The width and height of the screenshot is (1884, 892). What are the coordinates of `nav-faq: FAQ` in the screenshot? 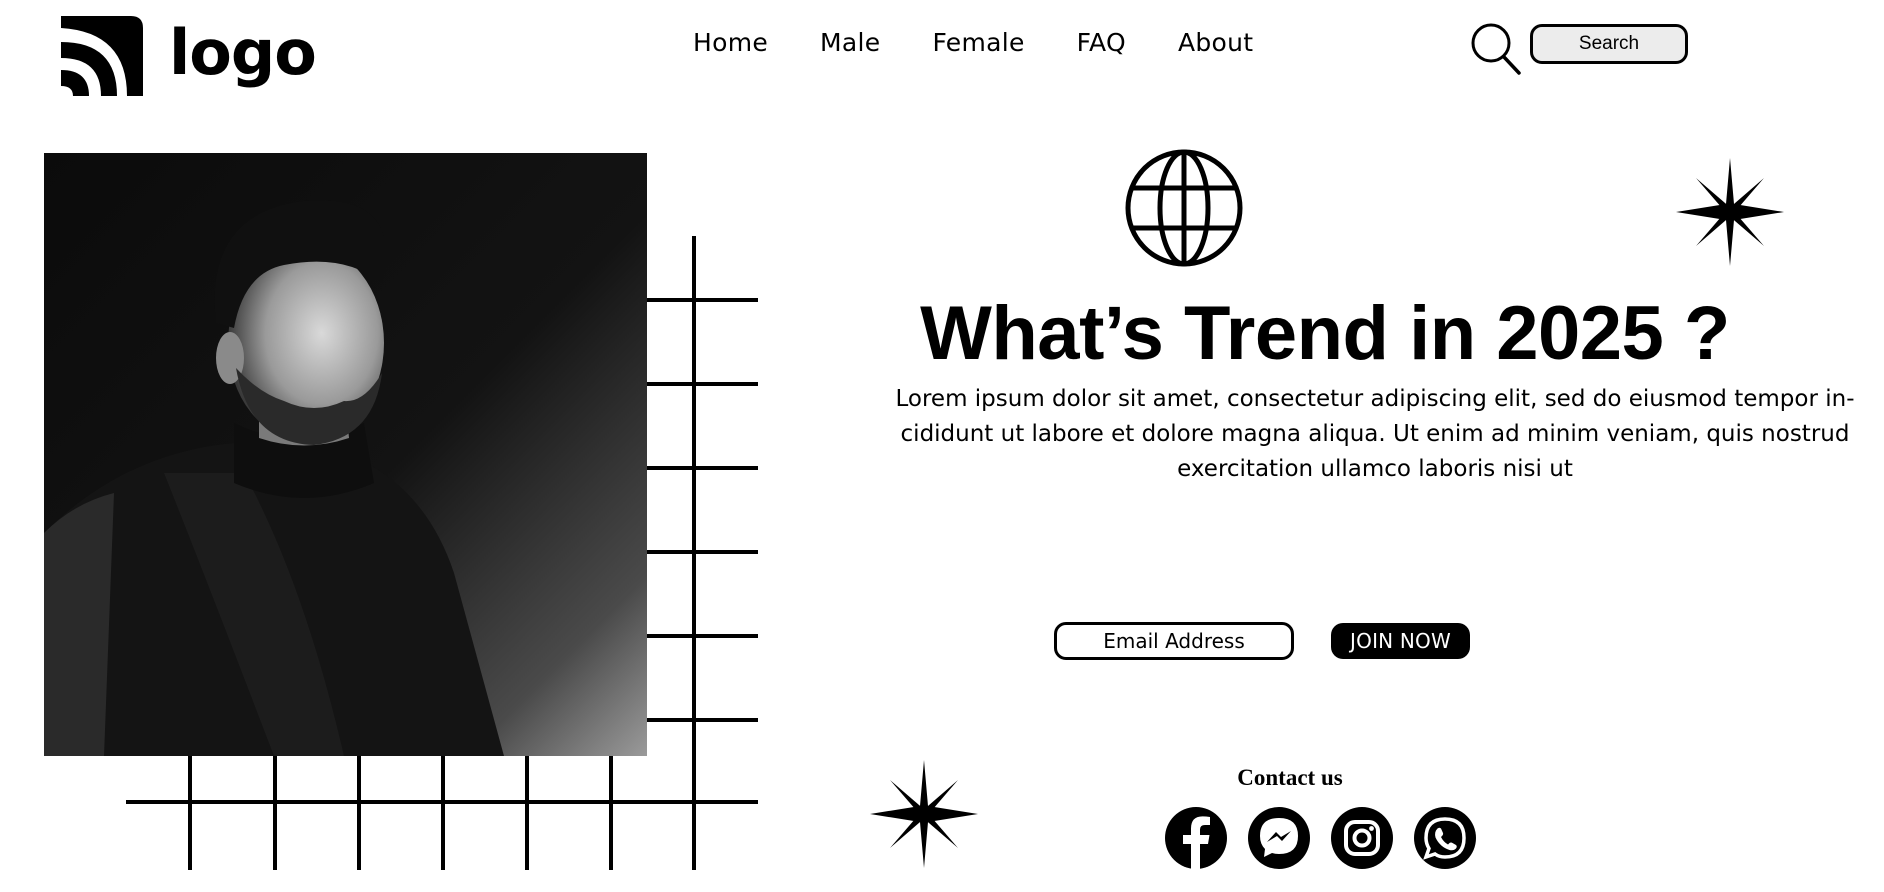 It's located at (1101, 42).